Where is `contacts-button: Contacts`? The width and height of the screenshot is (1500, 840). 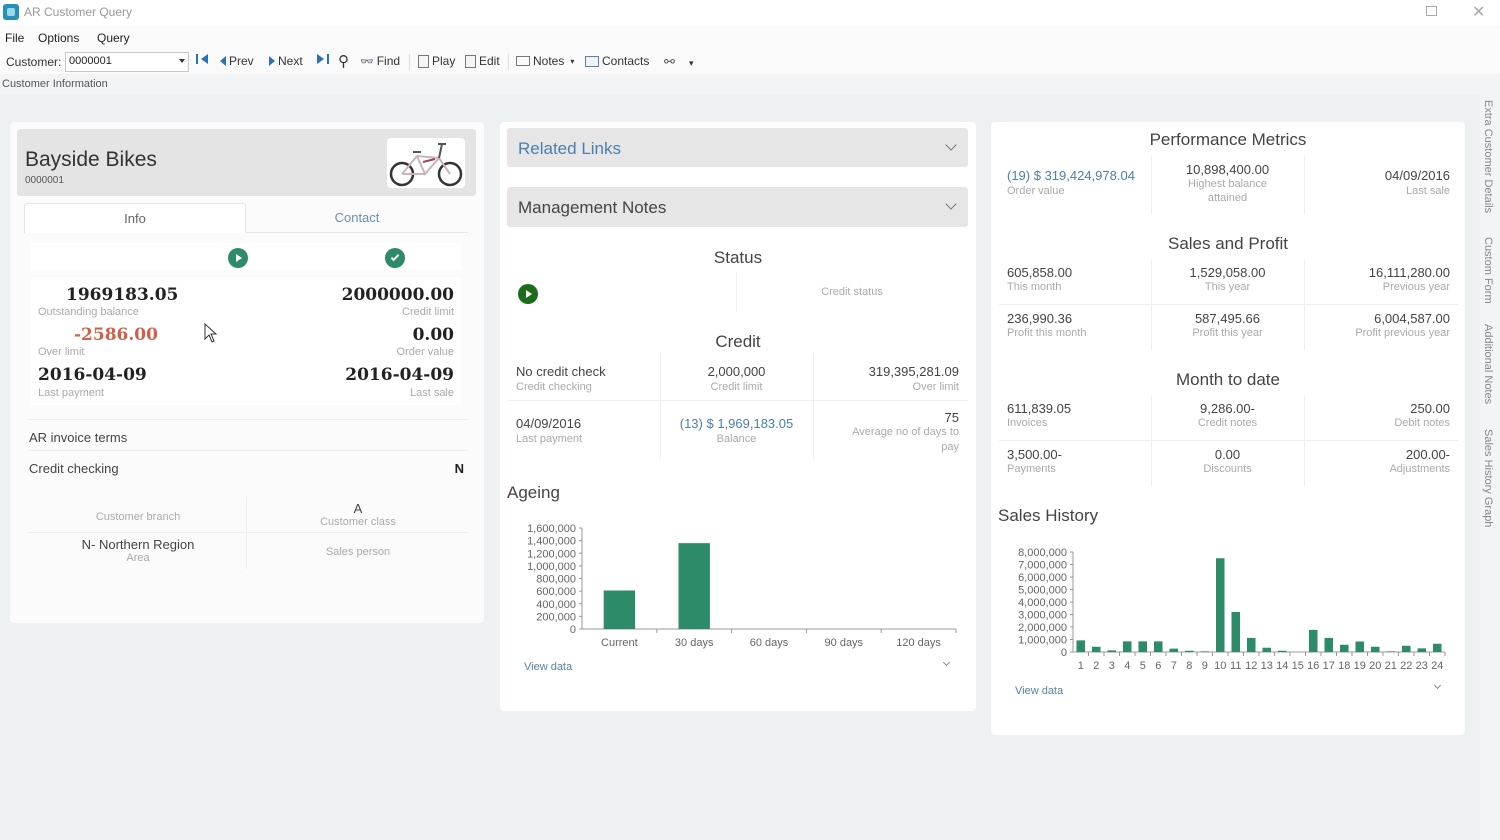
contacts-button: Contacts is located at coordinates (617, 61).